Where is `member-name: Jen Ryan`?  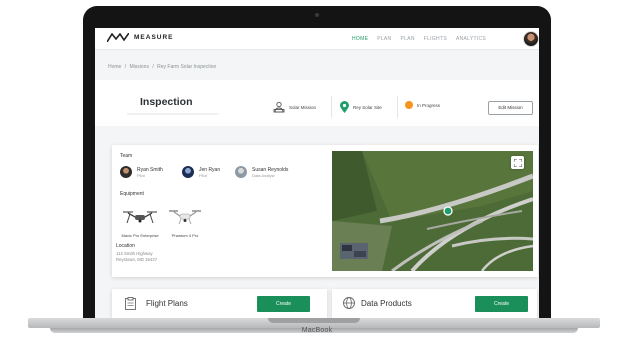
member-name: Jen Ryan is located at coordinates (210, 169).